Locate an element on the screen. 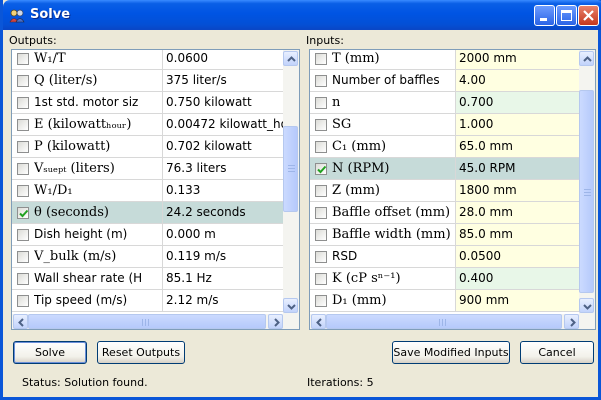  inputs-row: n 0.700 is located at coordinates (444, 103).